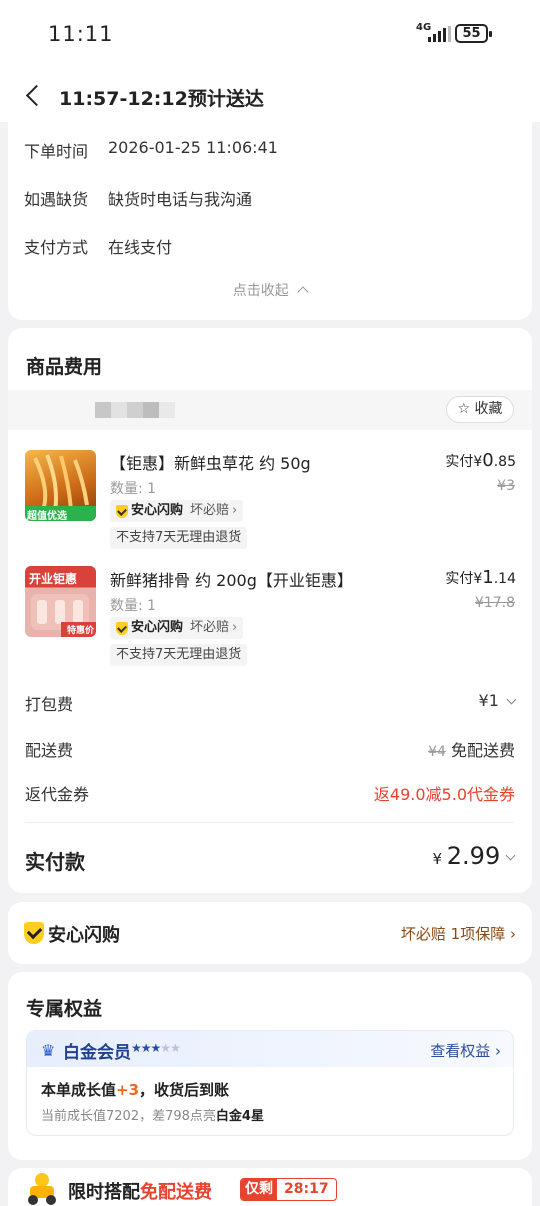 The width and height of the screenshot is (540, 1206). Describe the element at coordinates (488, 409) in the screenshot. I see `favorite-label: 收藏` at that location.